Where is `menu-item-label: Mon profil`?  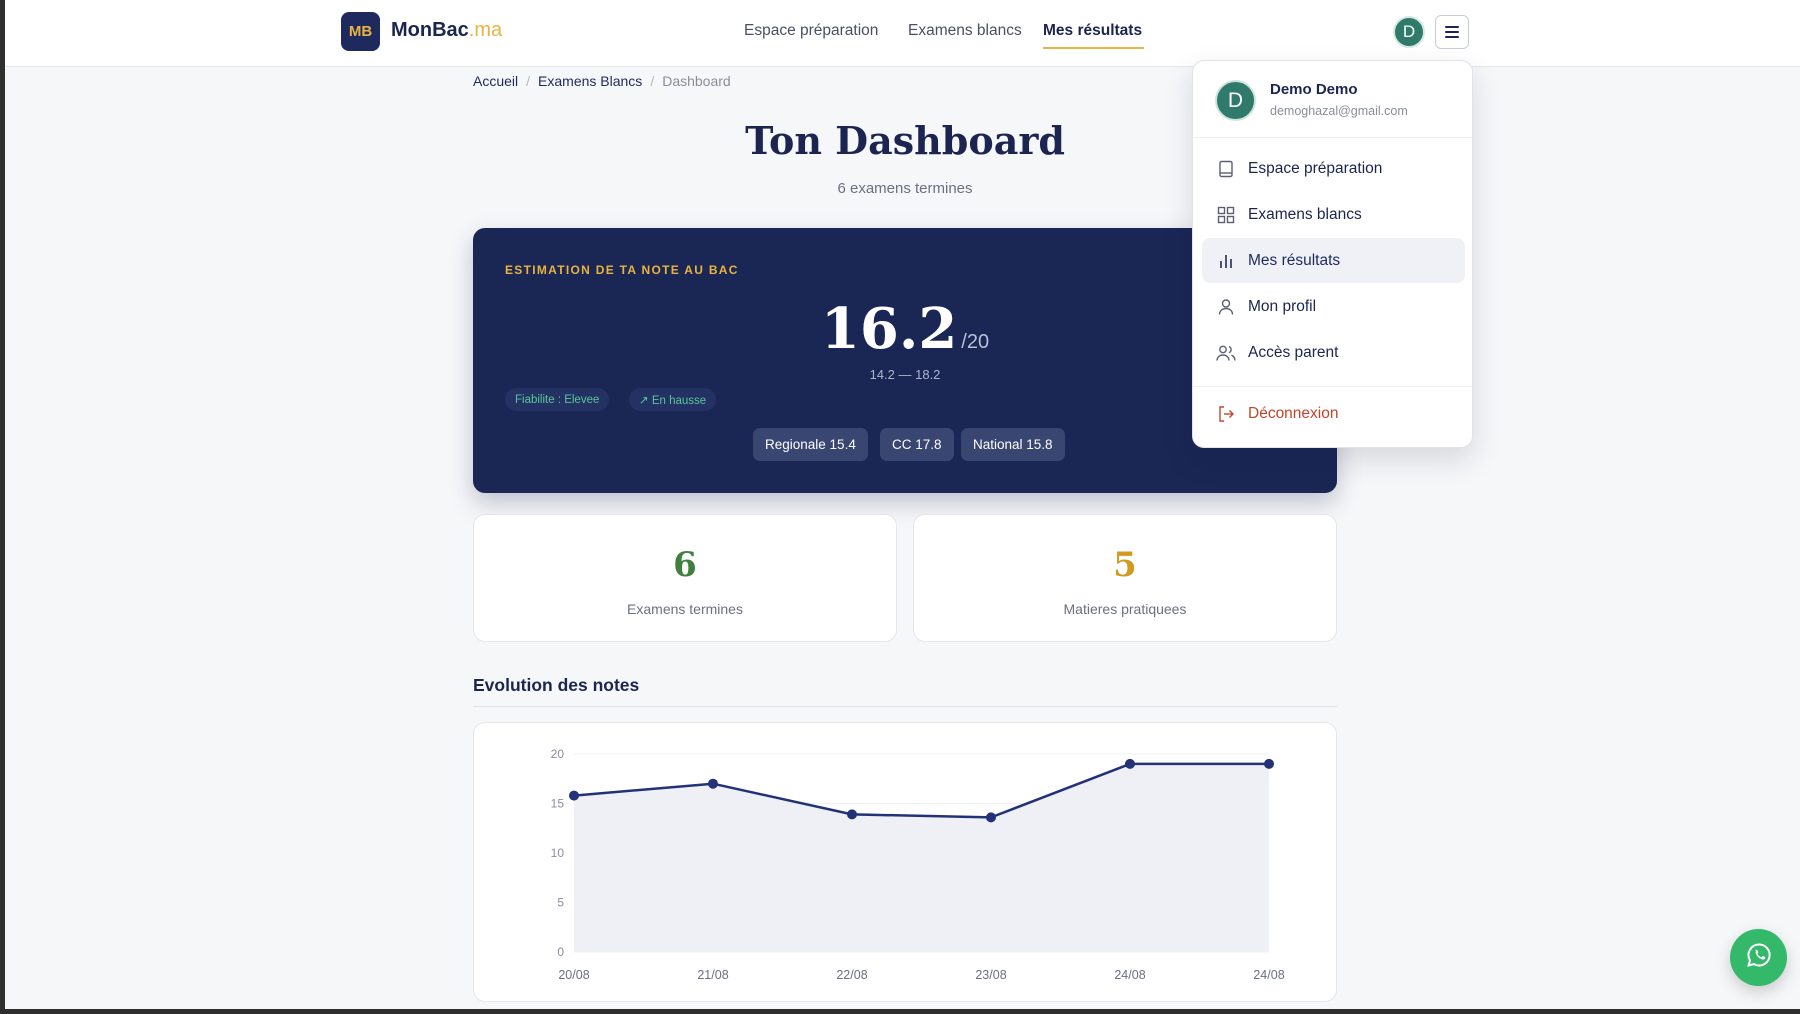 menu-item-label: Mon profil is located at coordinates (1282, 306).